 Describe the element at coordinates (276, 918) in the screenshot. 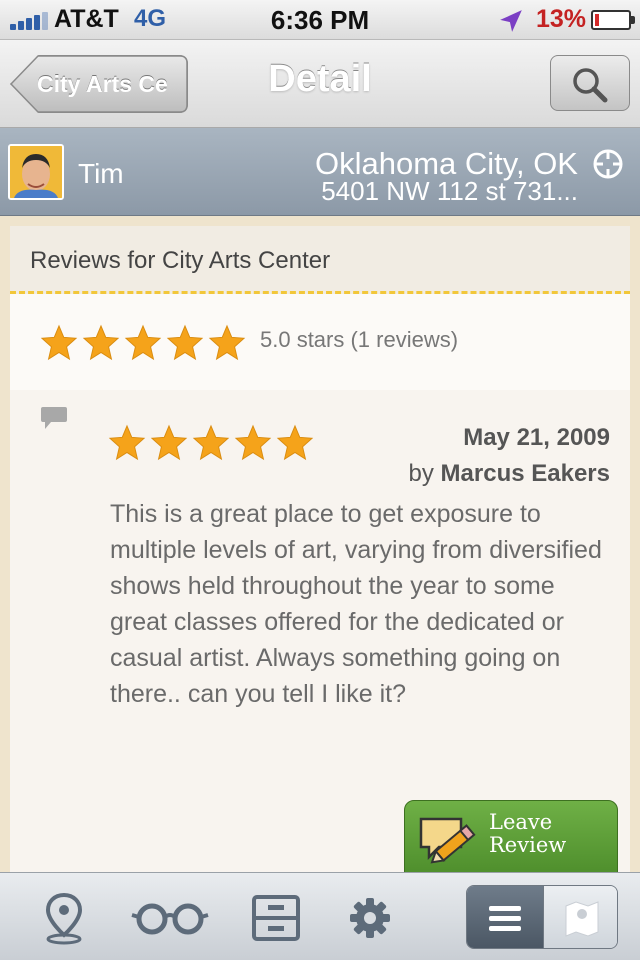

I see `file-cabinet-icon` at that location.